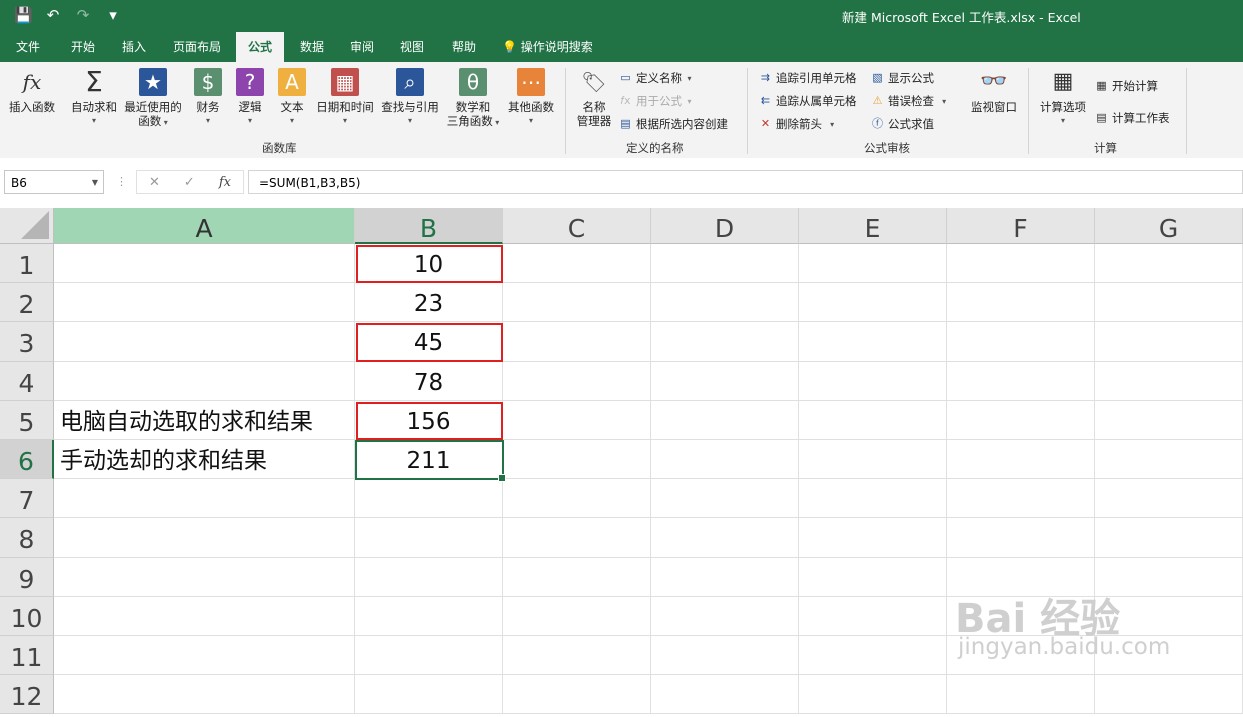 This screenshot has height=717, width=1243. Describe the element at coordinates (577, 381) in the screenshot. I see `cell-c4` at that location.